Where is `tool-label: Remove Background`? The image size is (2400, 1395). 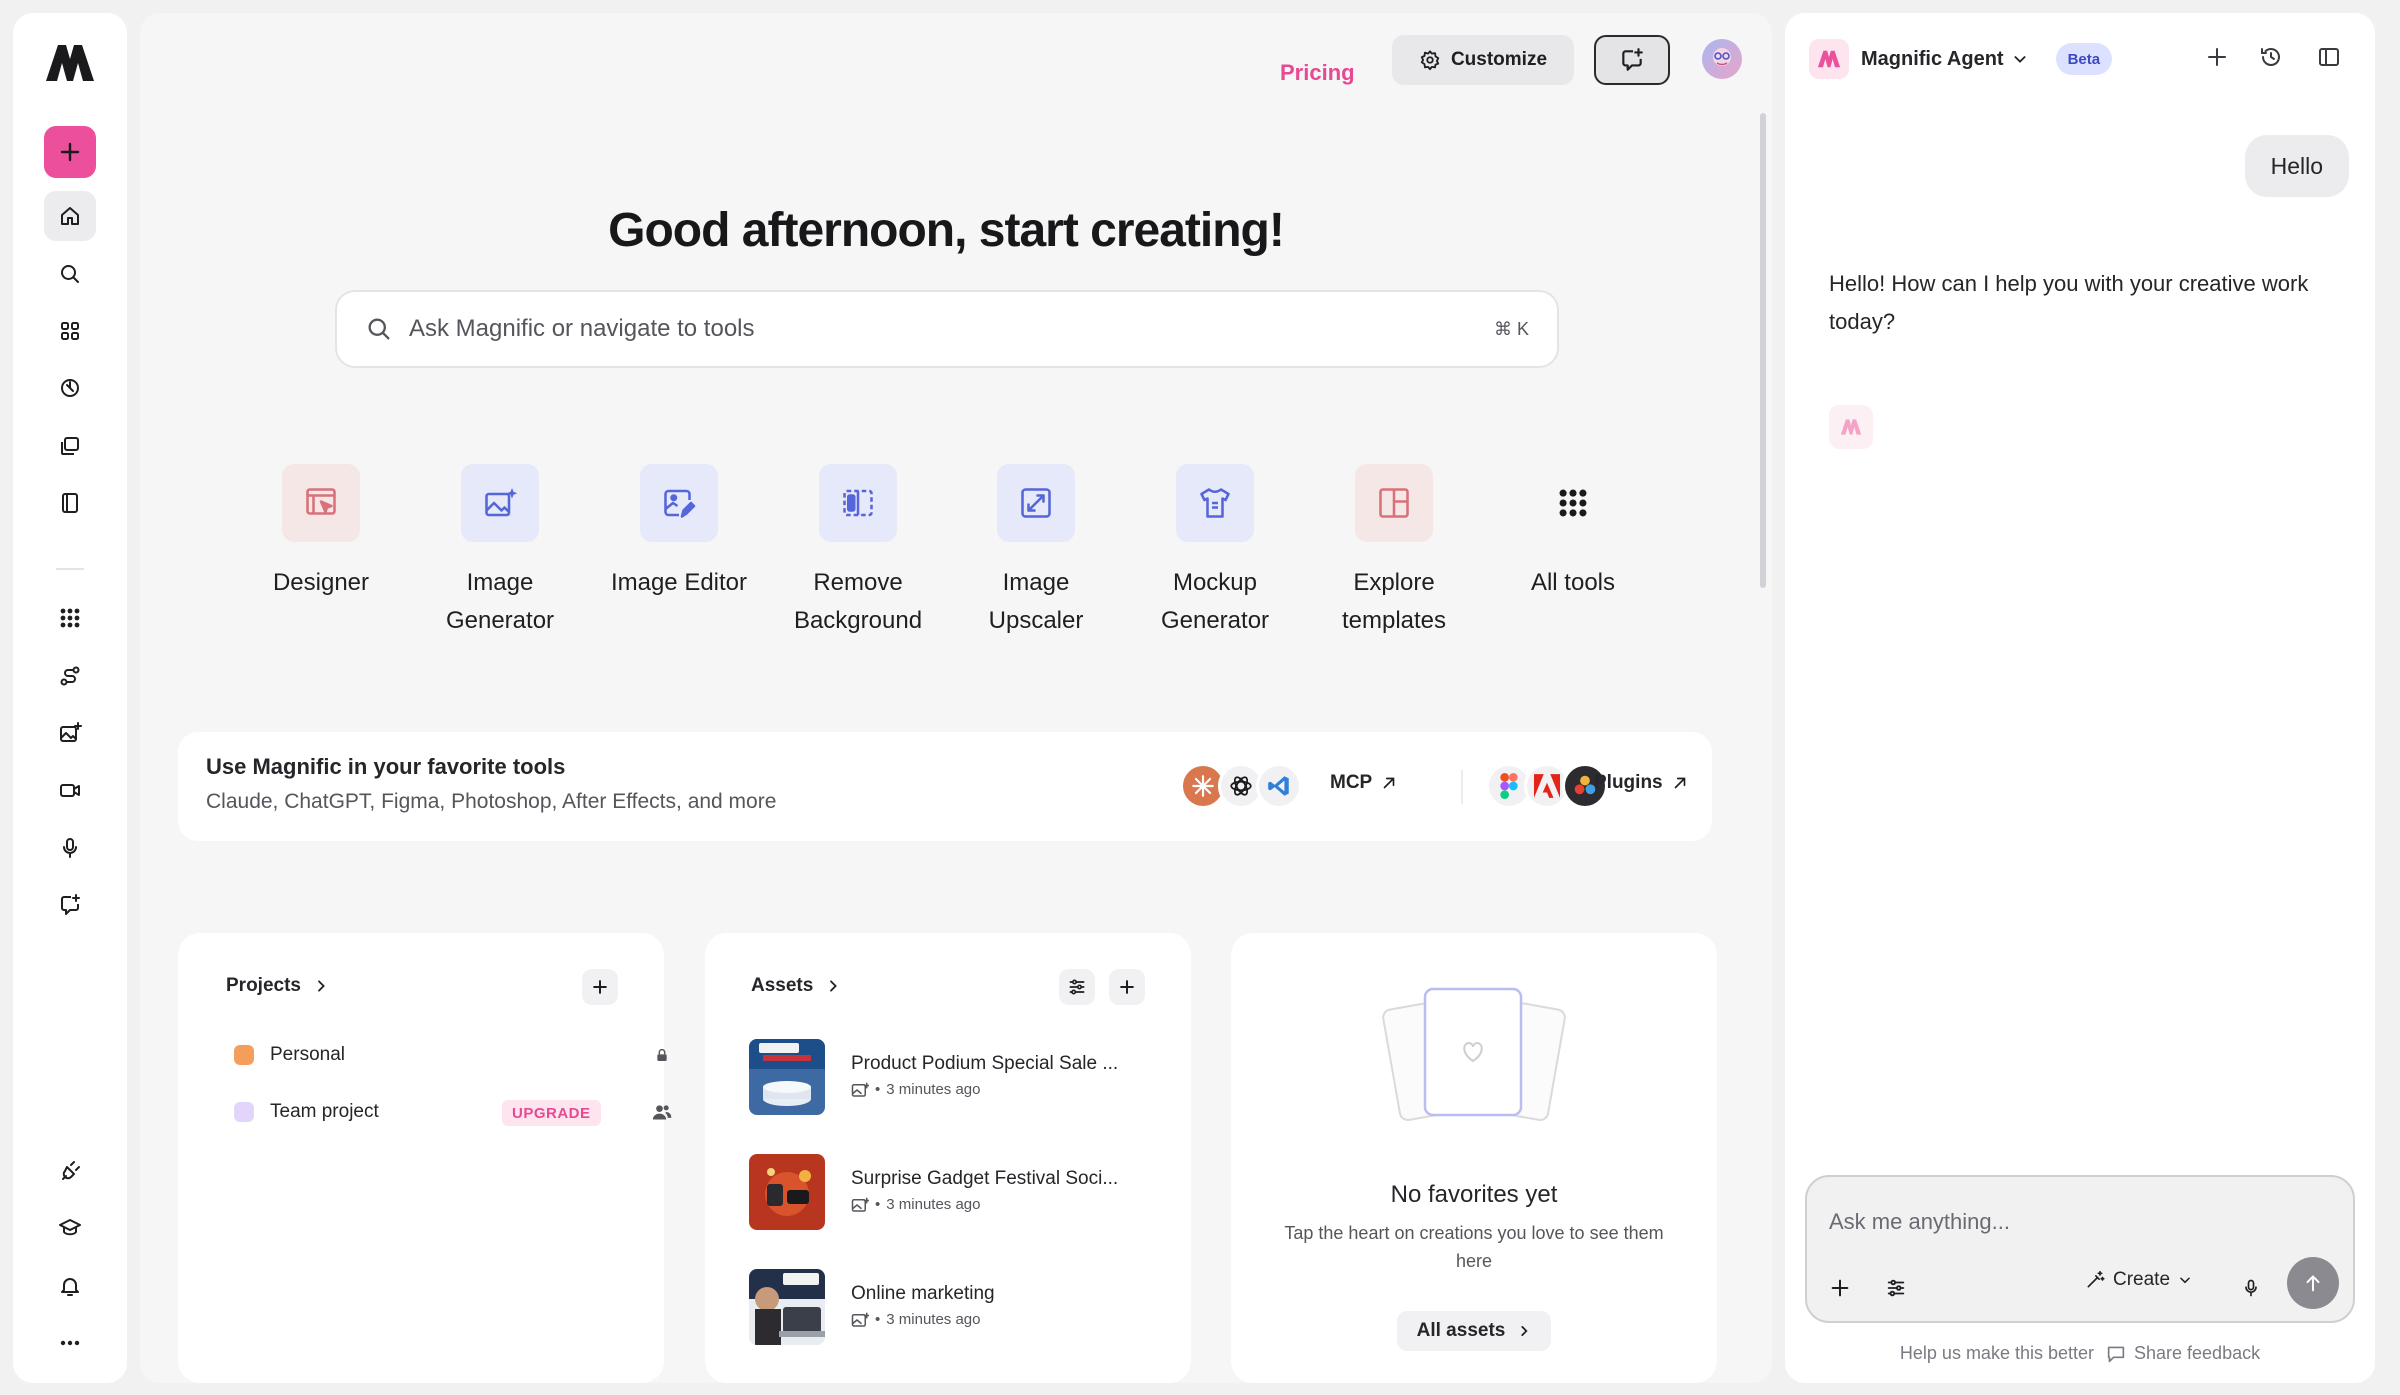 tool-label: Remove Background is located at coordinates (858, 601).